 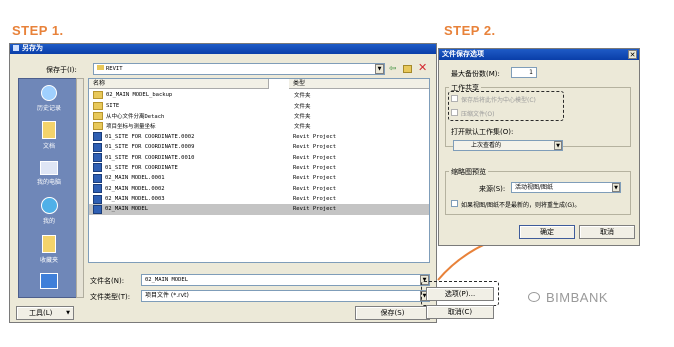 I want to click on max-backups-input: 1, so click(x=524, y=72).